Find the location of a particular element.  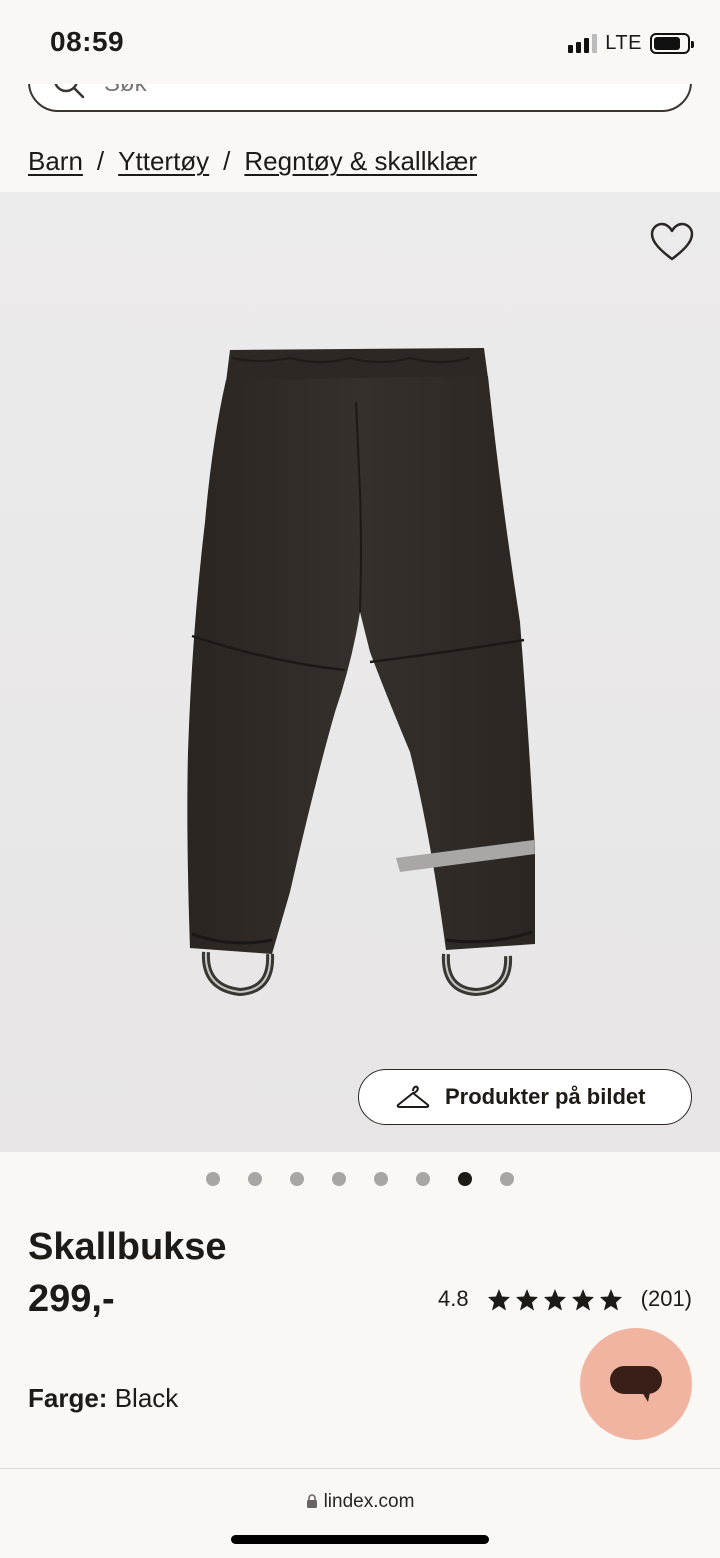

product-rating: 4.8 (201) is located at coordinates (565, 1299).